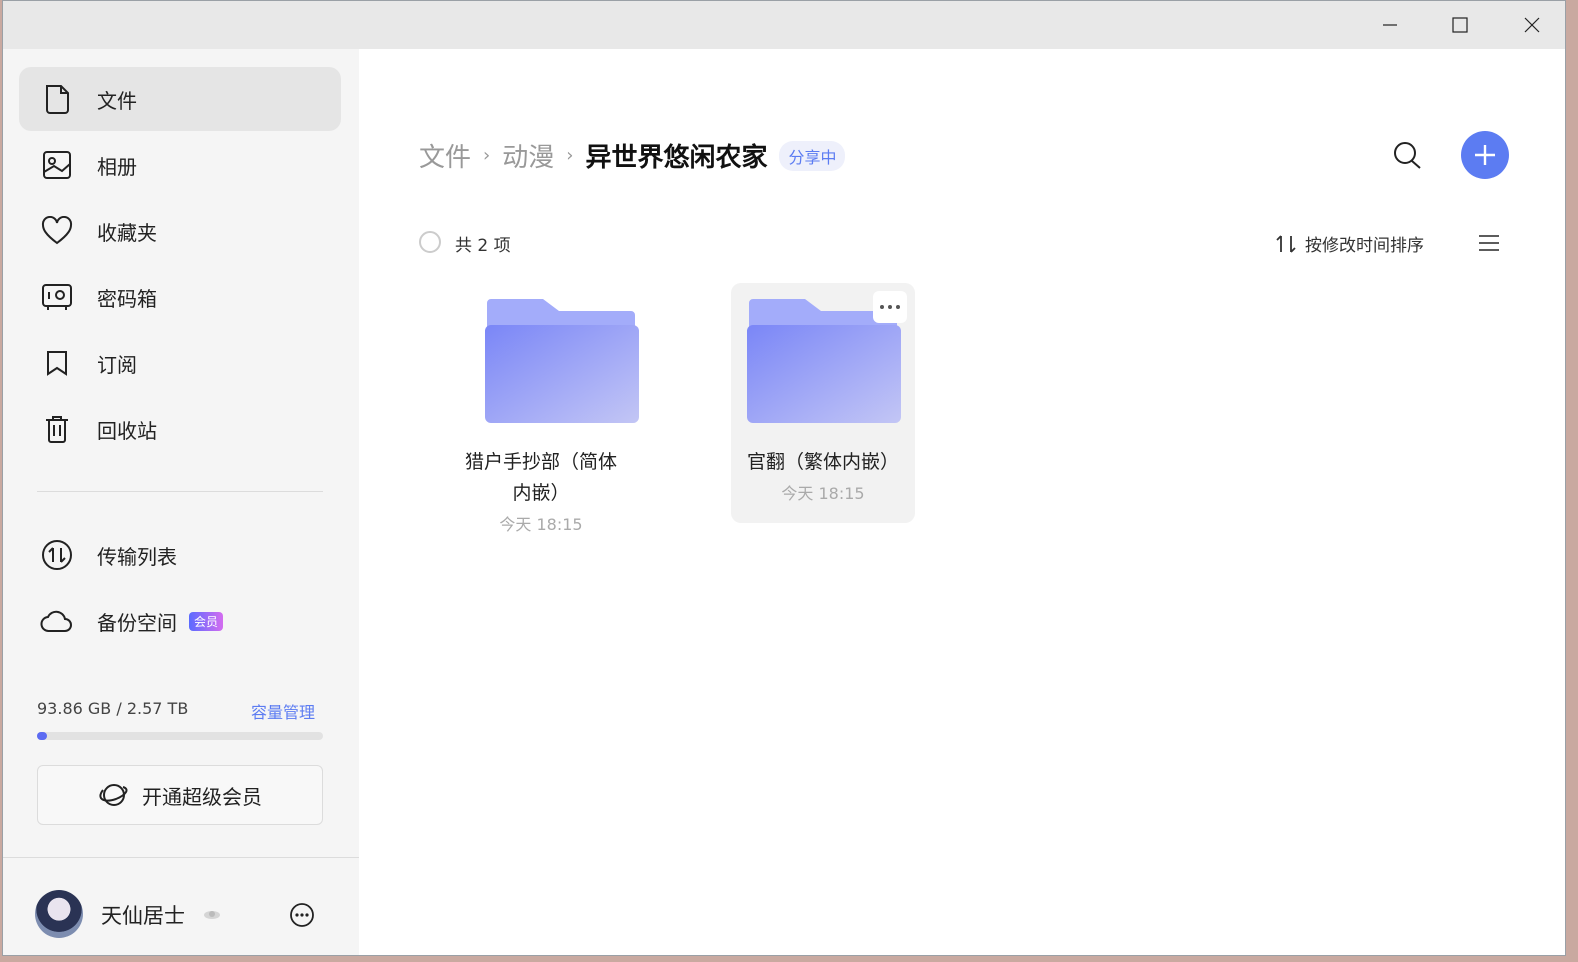  What do you see at coordinates (445, 155) in the screenshot?
I see `breadcrumb-root: 文件` at bounding box center [445, 155].